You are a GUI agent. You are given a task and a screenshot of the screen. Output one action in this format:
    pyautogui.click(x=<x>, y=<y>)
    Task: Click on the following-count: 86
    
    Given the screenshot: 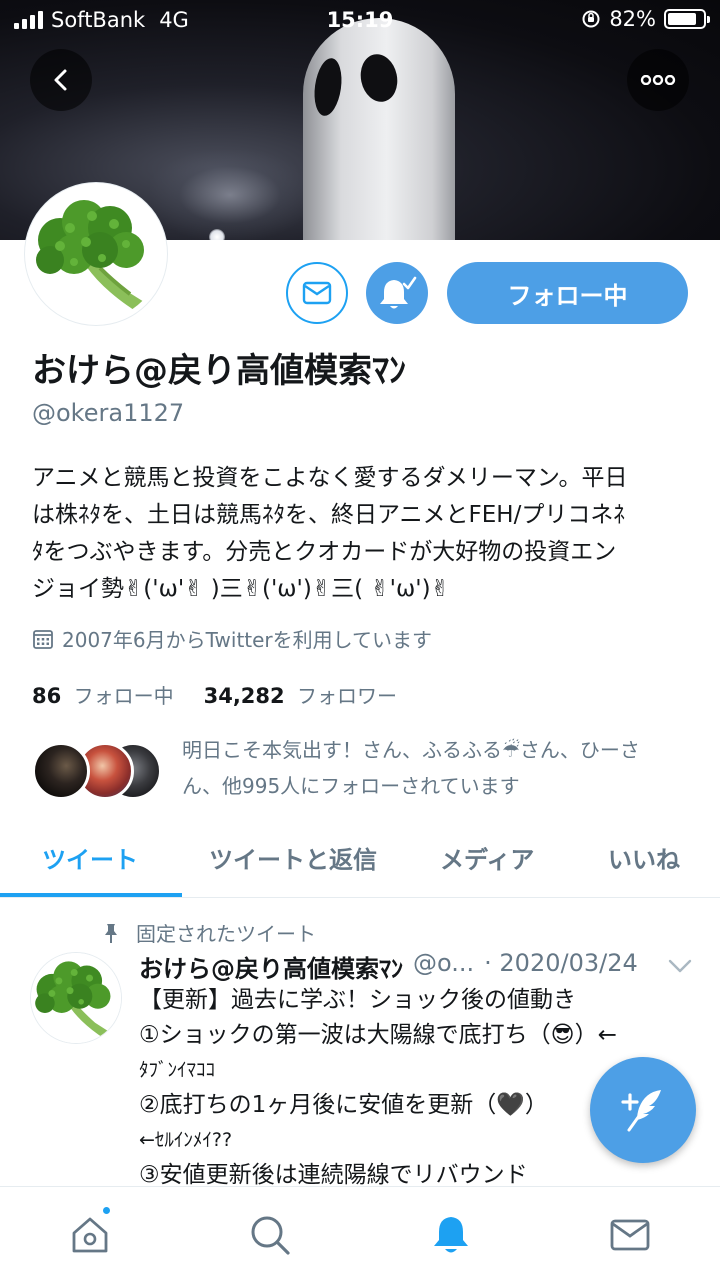 What is the action you would take?
    pyautogui.click(x=47, y=696)
    